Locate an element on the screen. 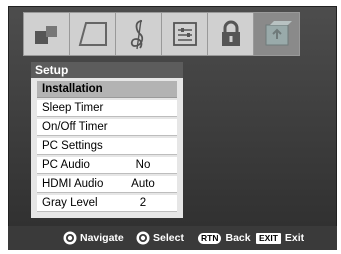  exit-label: Exit is located at coordinates (294, 238).